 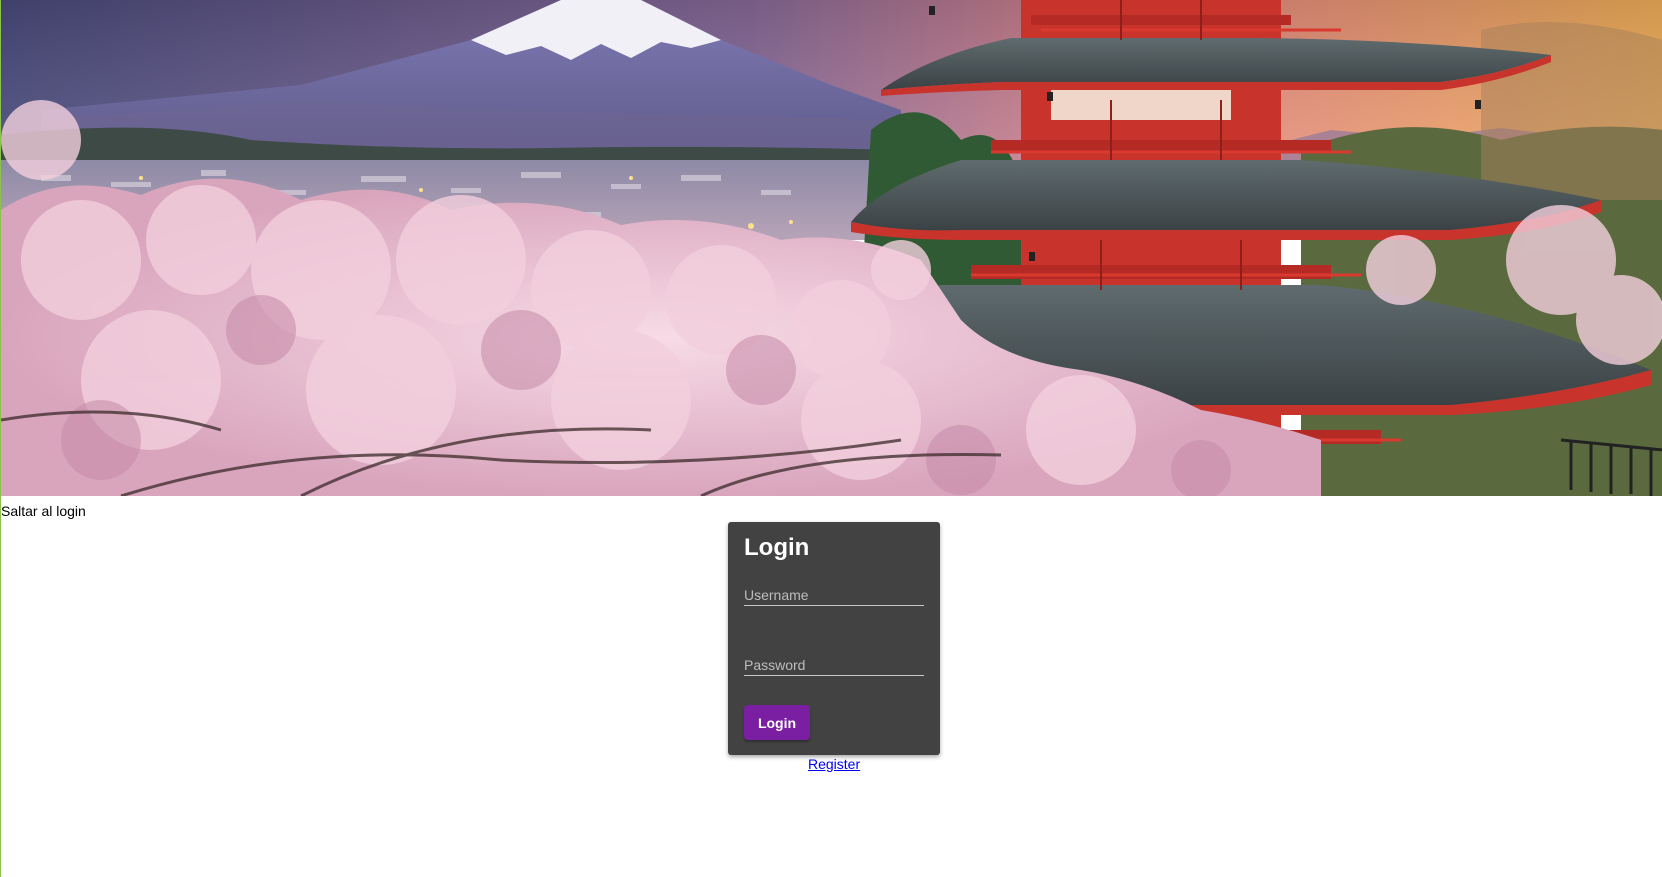 What do you see at coordinates (777, 547) in the screenshot?
I see `login-title: Login` at bounding box center [777, 547].